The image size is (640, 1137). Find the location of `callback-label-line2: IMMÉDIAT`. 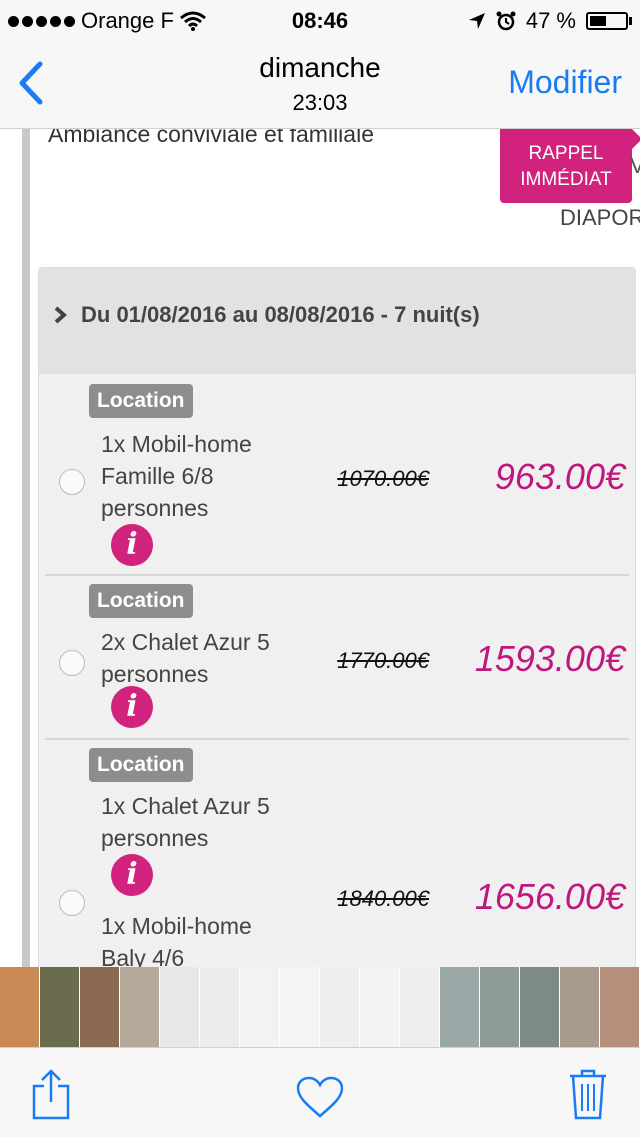

callback-label-line2: IMMÉDIAT is located at coordinates (566, 179).